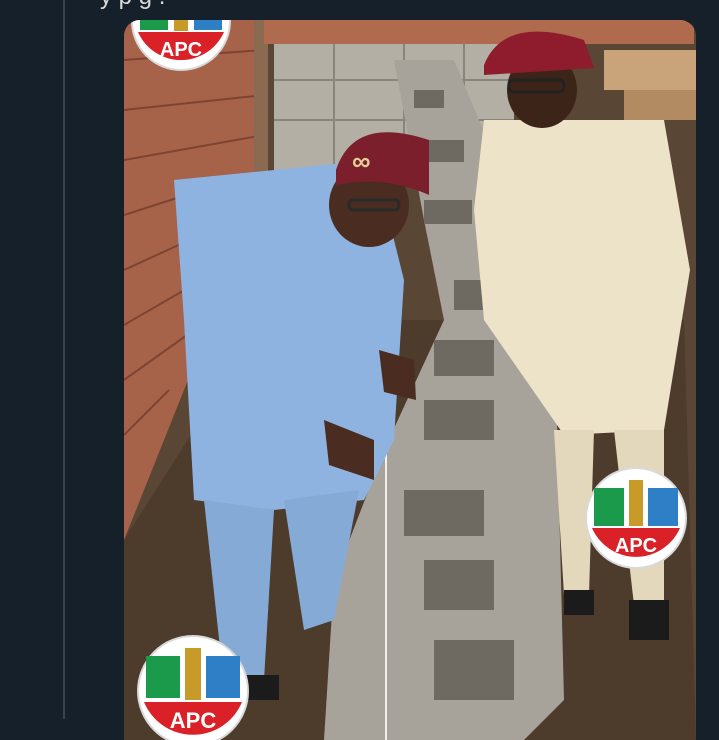 The image size is (719, 740). What do you see at coordinates (636, 518) in the screenshot?
I see `apc-logo-right: APC` at bounding box center [636, 518].